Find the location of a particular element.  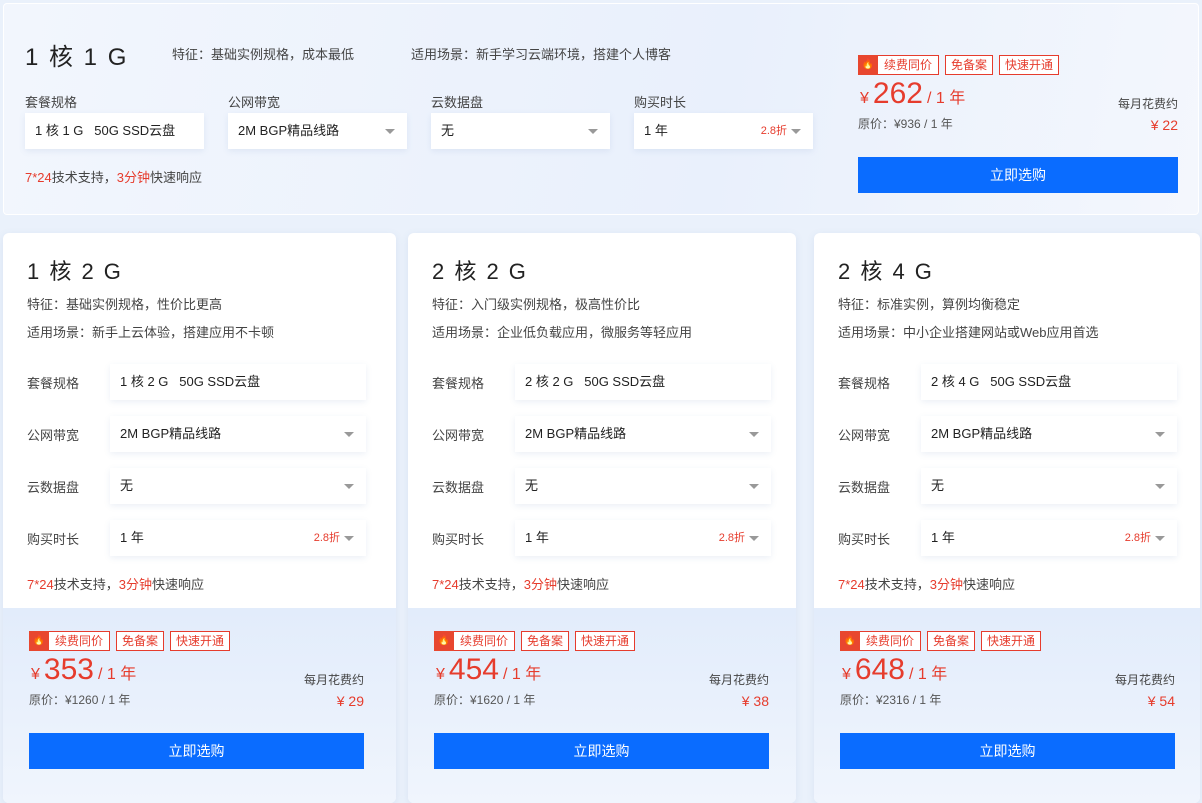

plan-scene: 适用场景：中小企业搭建网站或Web应用首选 is located at coordinates (968, 332).